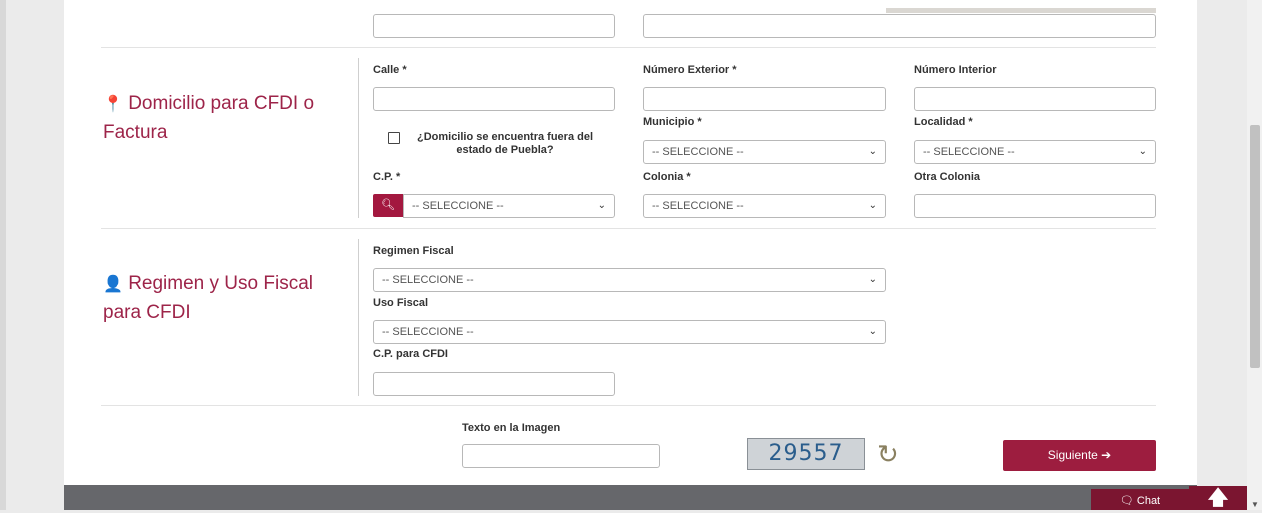 The width and height of the screenshot is (1262, 513). What do you see at coordinates (410, 354) in the screenshot?
I see `cp-cfdi-label: C.P. para CFDI` at bounding box center [410, 354].